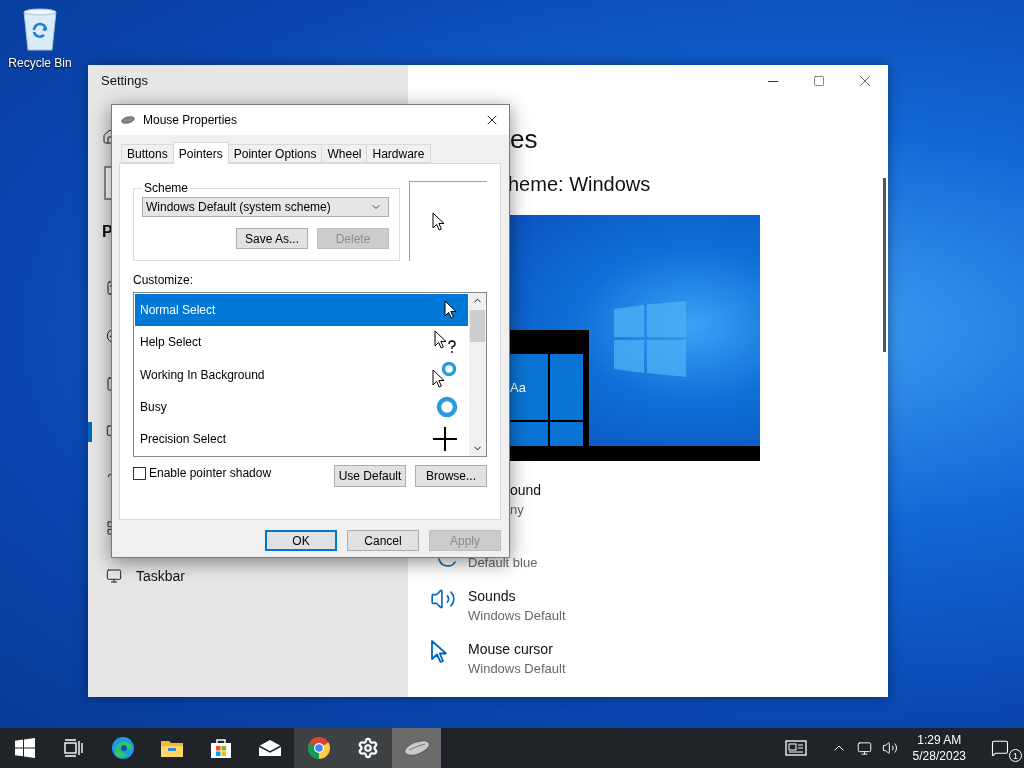 This screenshot has width=1024, height=768. What do you see at coordinates (164, 280) in the screenshot?
I see `customize-label: Customize:` at bounding box center [164, 280].